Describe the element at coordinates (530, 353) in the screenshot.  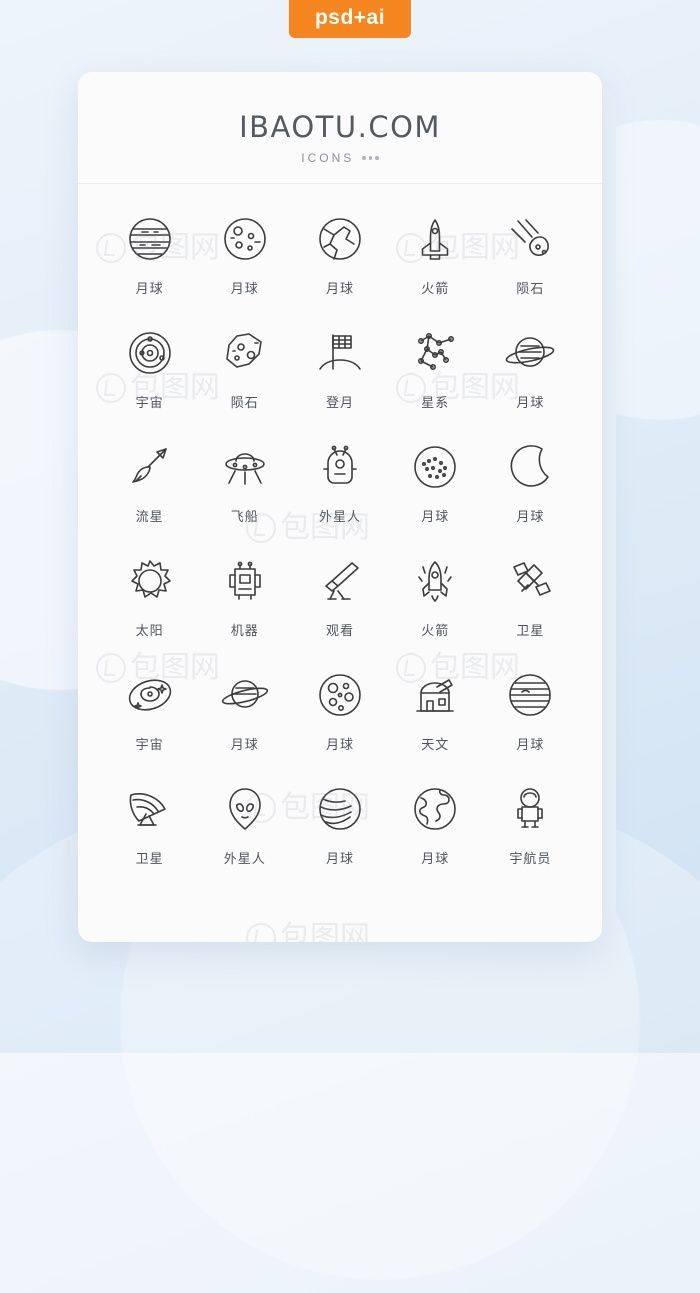
I see `saturn-icon` at that location.